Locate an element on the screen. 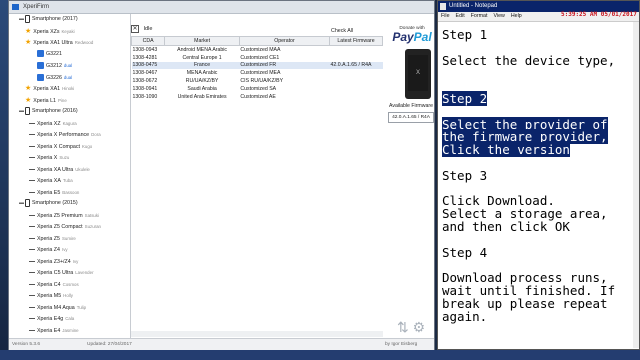  table-row: 1308-0467 MENA Arabic Customized MEA is located at coordinates (257, 73).